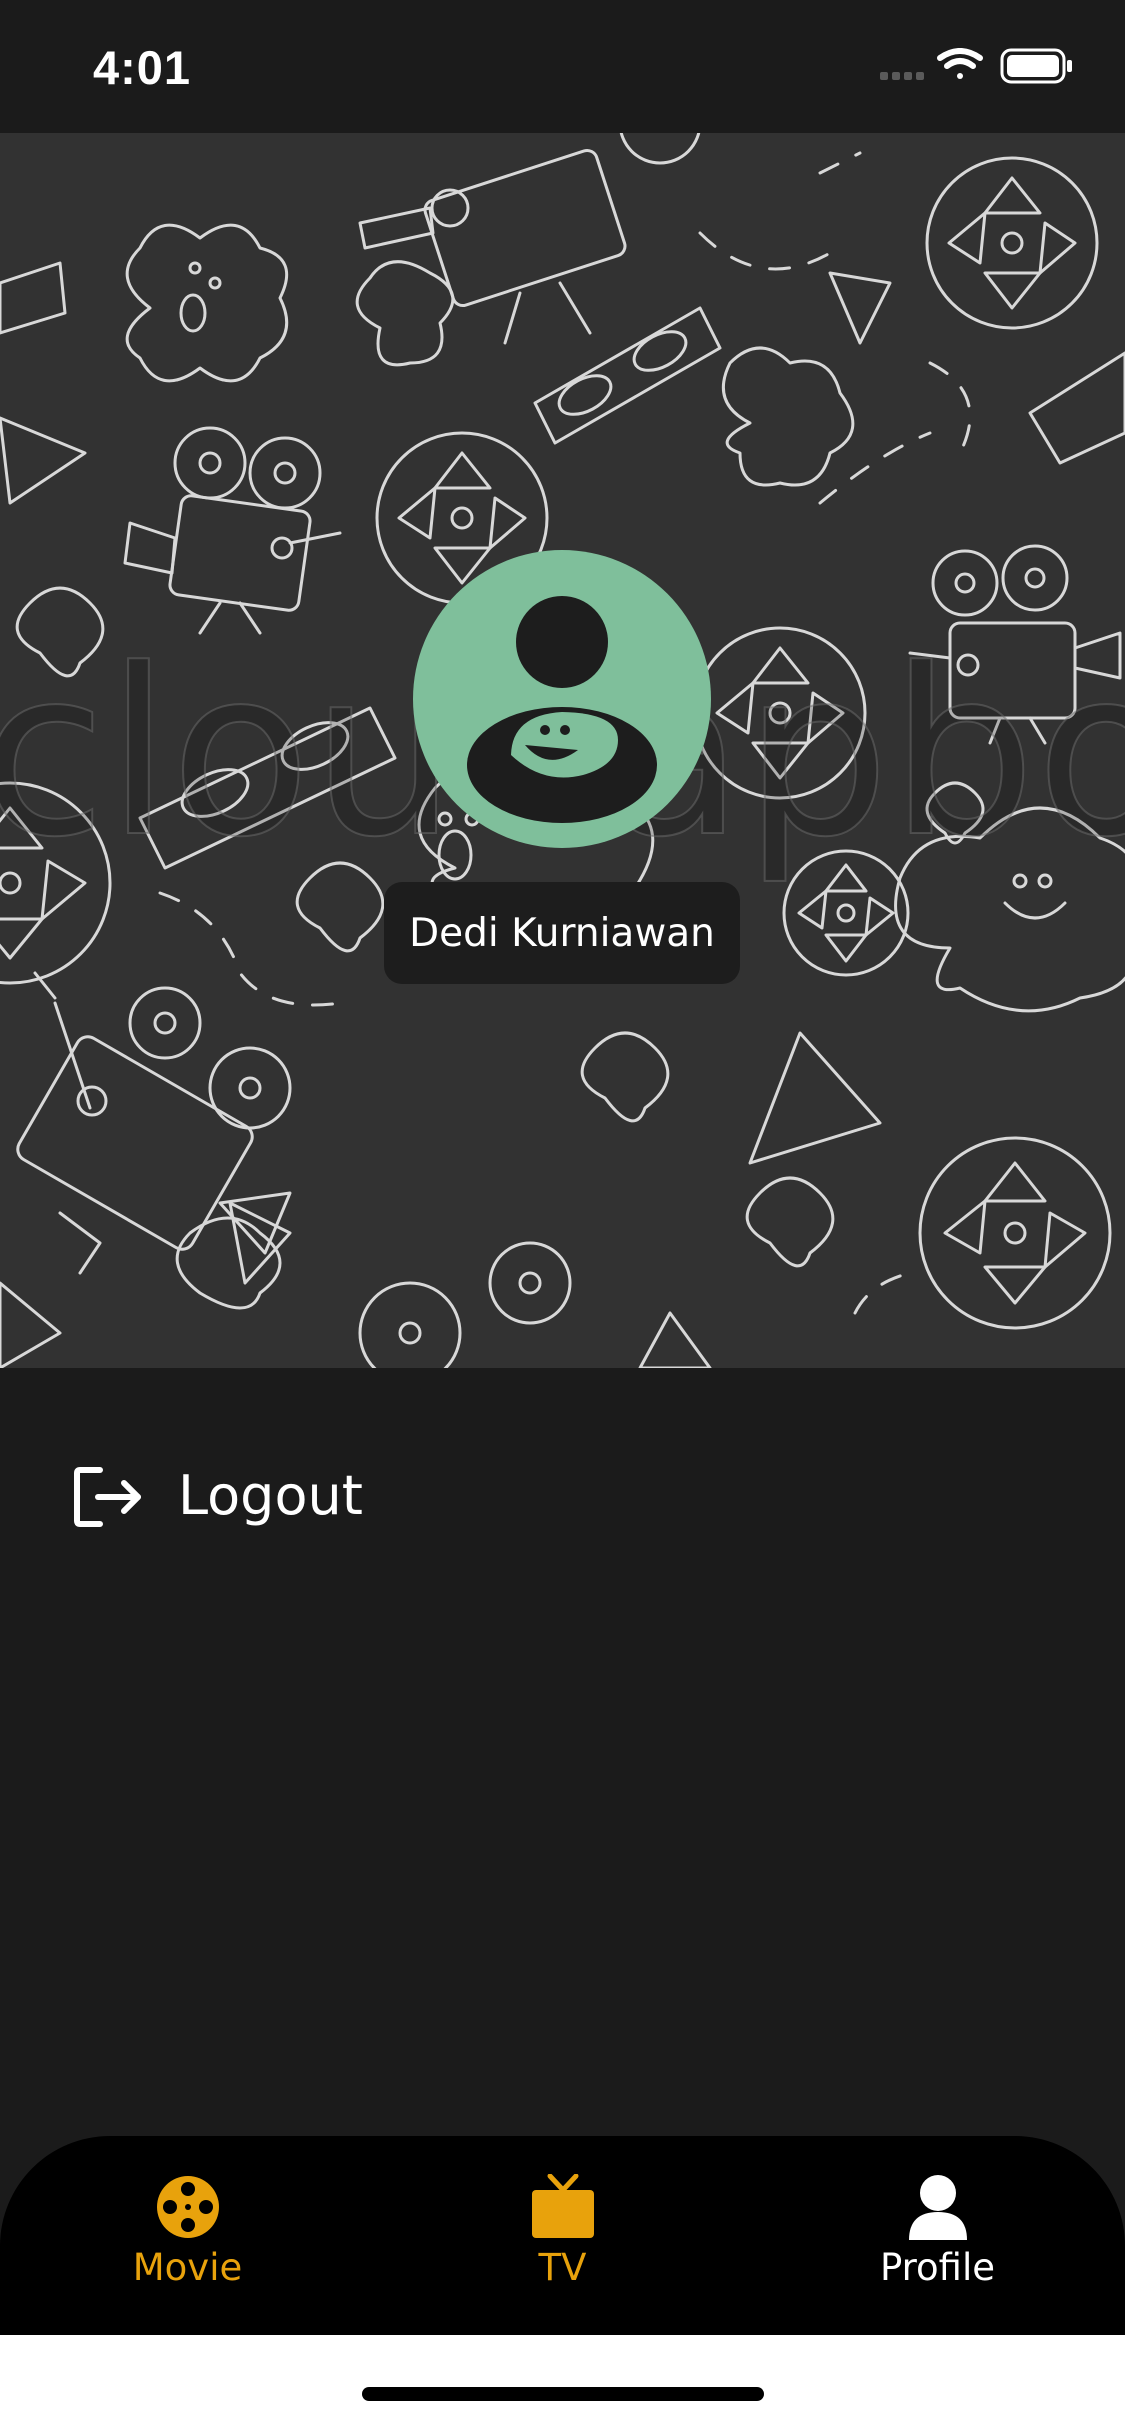 The image size is (1125, 2436). Describe the element at coordinates (187, 2267) in the screenshot. I see `tab-movie-label: Movie` at that location.